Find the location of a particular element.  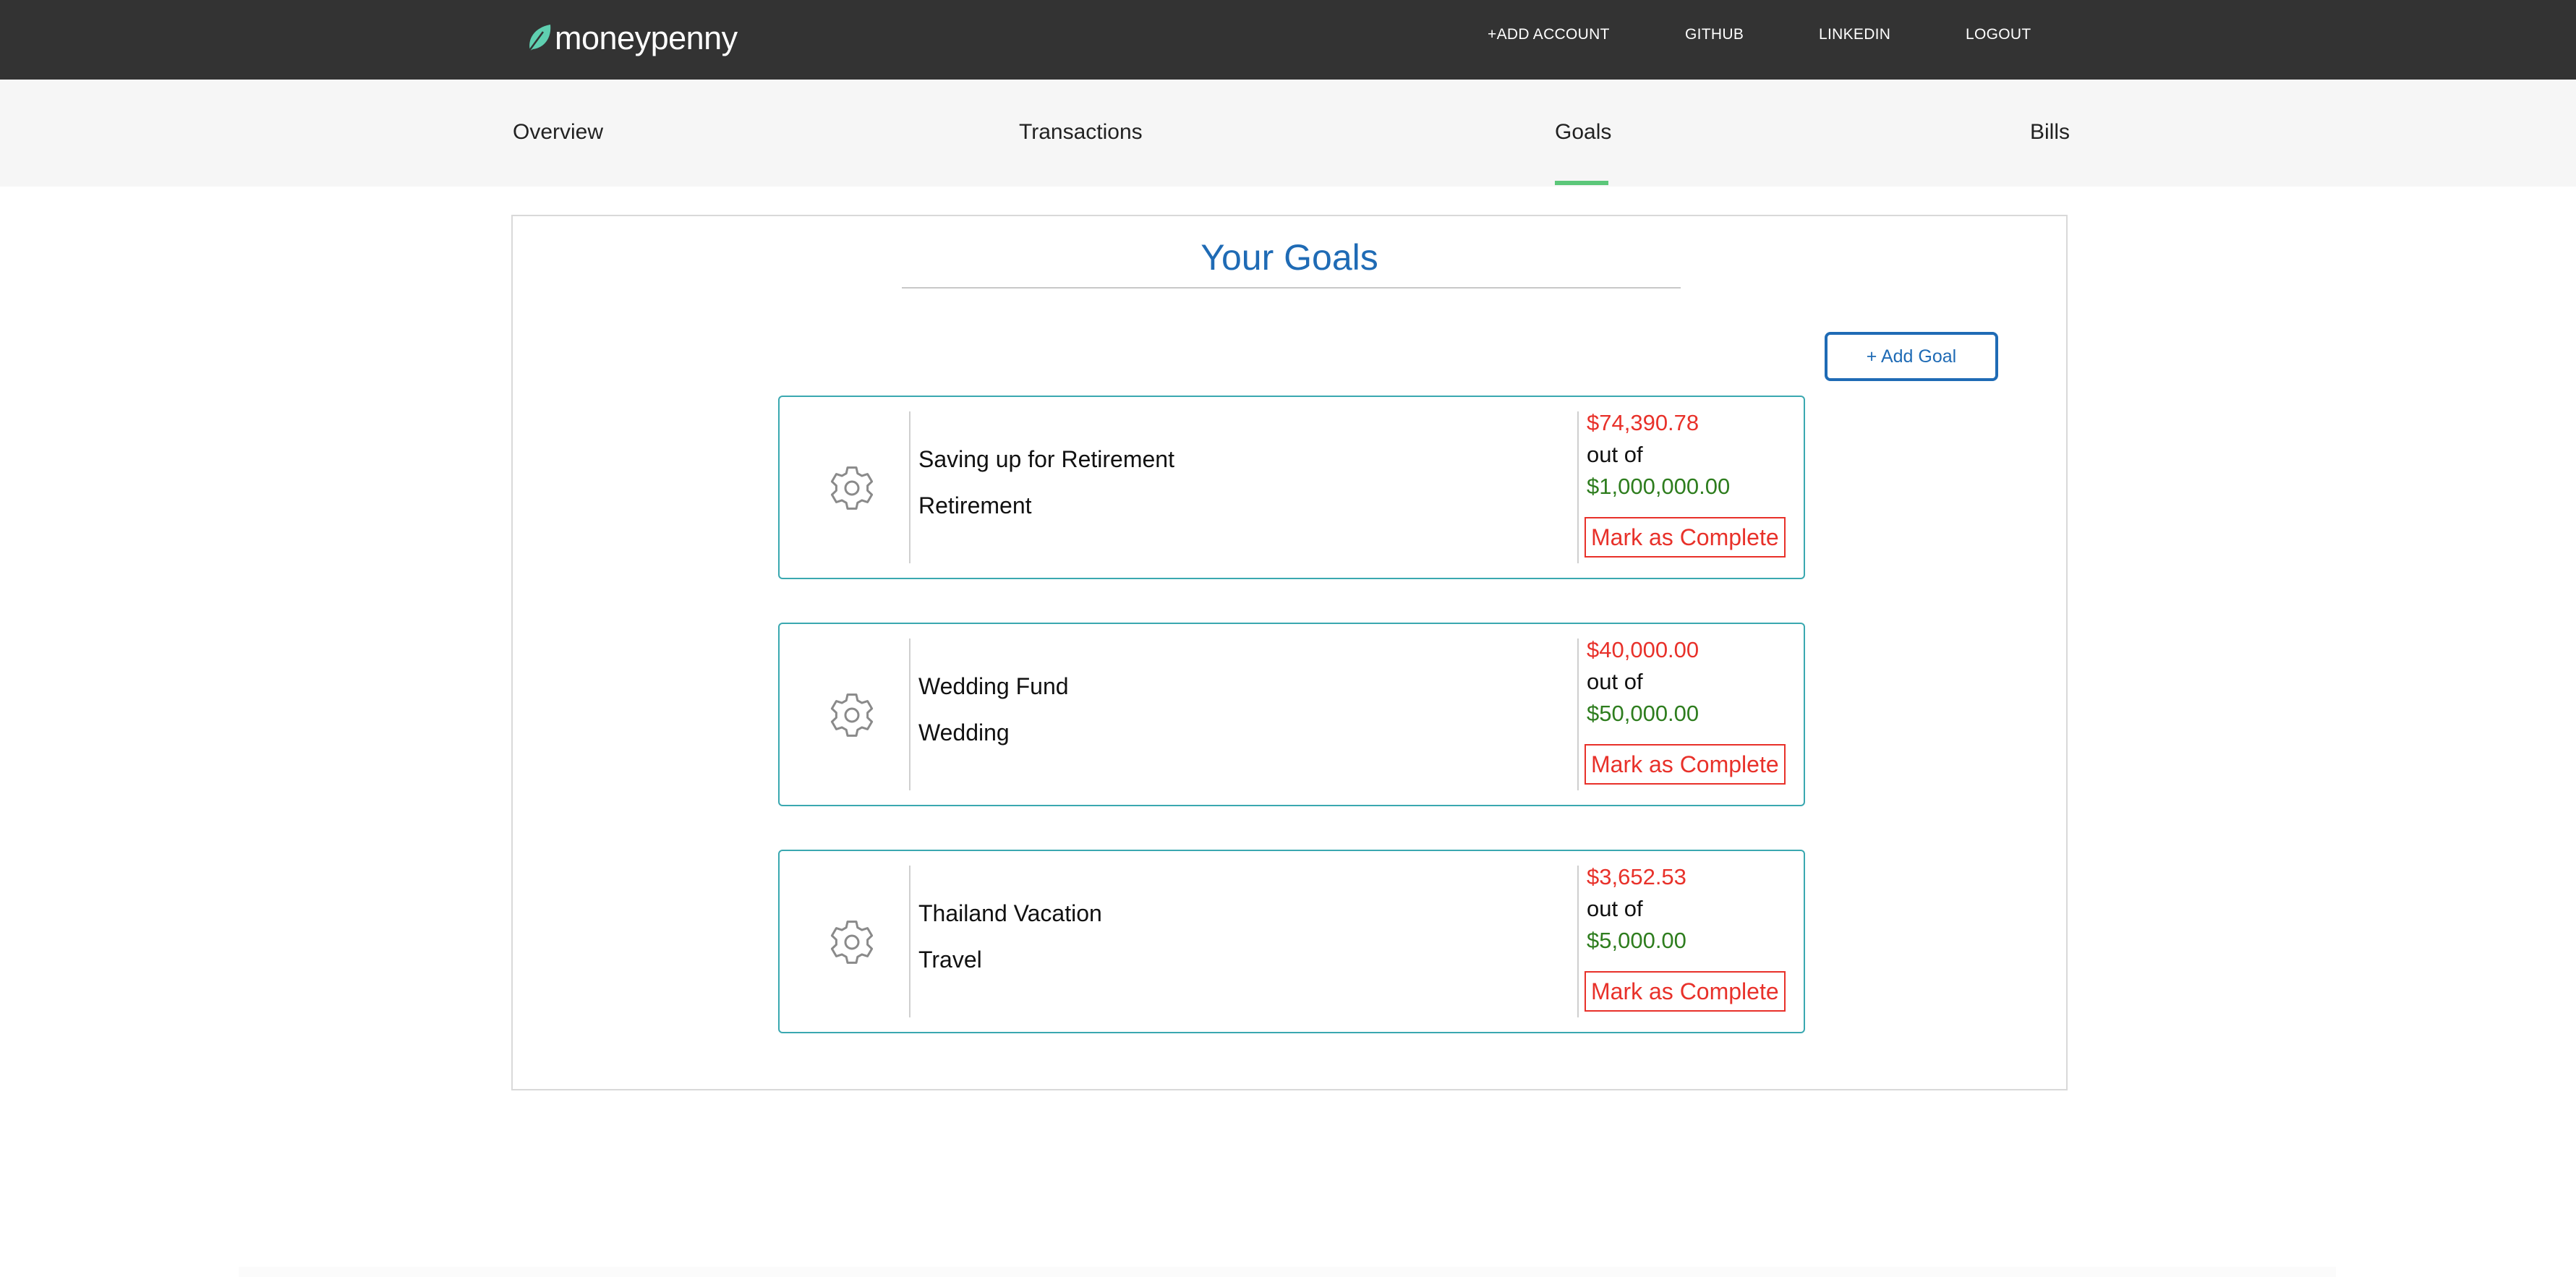

goal-category: Travel is located at coordinates (950, 960).